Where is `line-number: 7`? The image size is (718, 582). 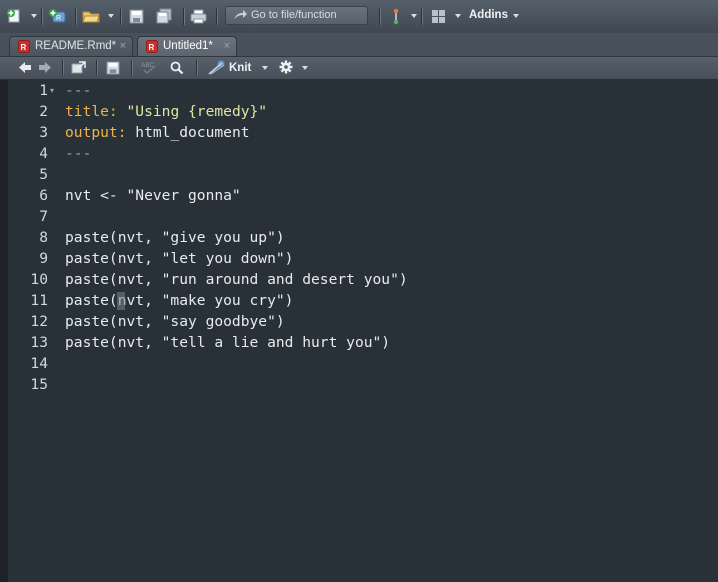
line-number: 7 is located at coordinates (43, 216).